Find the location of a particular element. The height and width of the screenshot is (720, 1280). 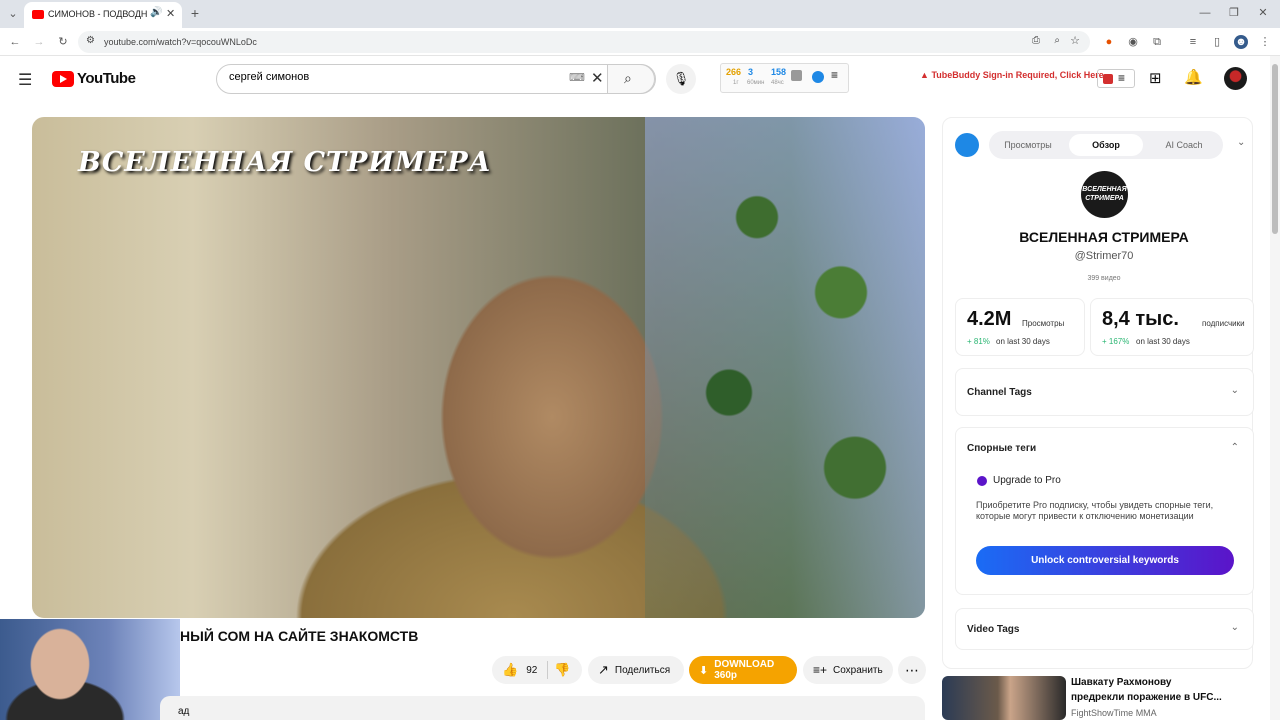

video-tags-section: Video Tags ⌄ is located at coordinates (1104, 629).